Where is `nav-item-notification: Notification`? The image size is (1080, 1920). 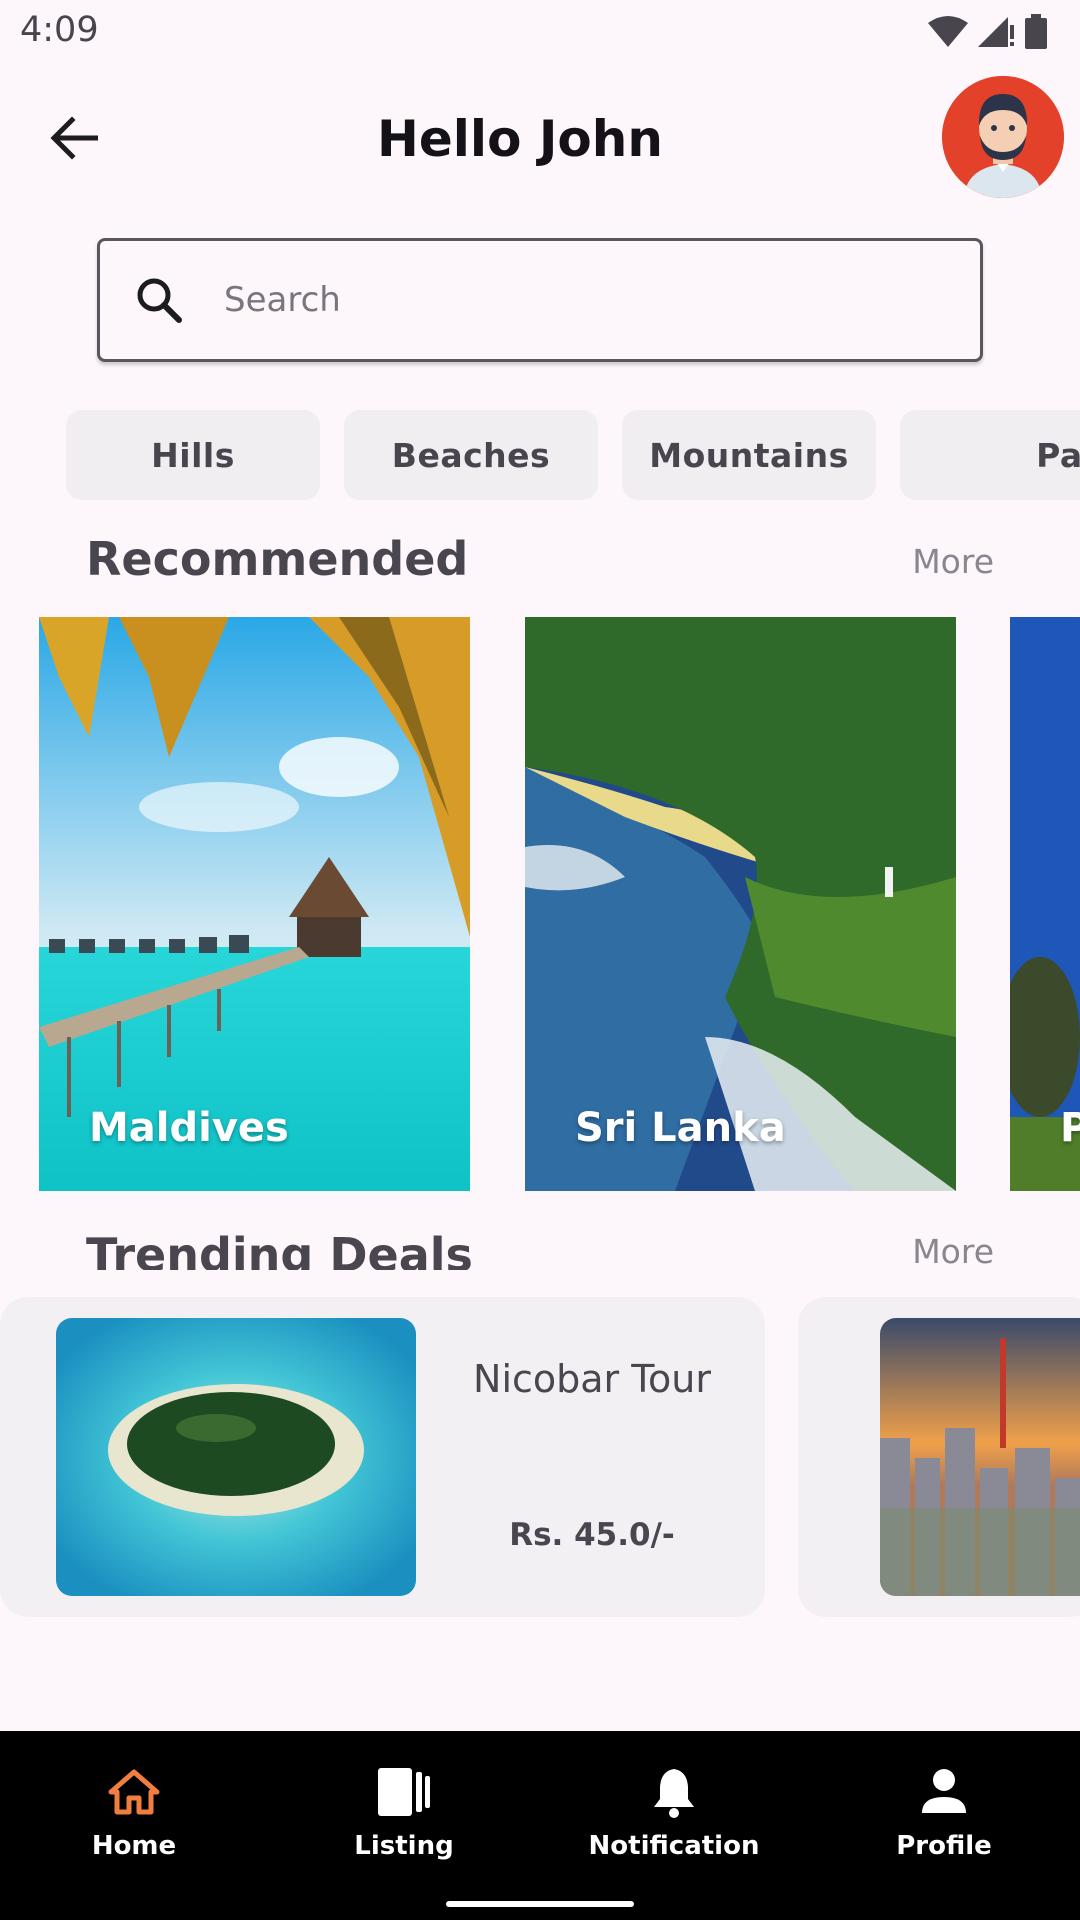 nav-item-notification: Notification is located at coordinates (674, 1821).